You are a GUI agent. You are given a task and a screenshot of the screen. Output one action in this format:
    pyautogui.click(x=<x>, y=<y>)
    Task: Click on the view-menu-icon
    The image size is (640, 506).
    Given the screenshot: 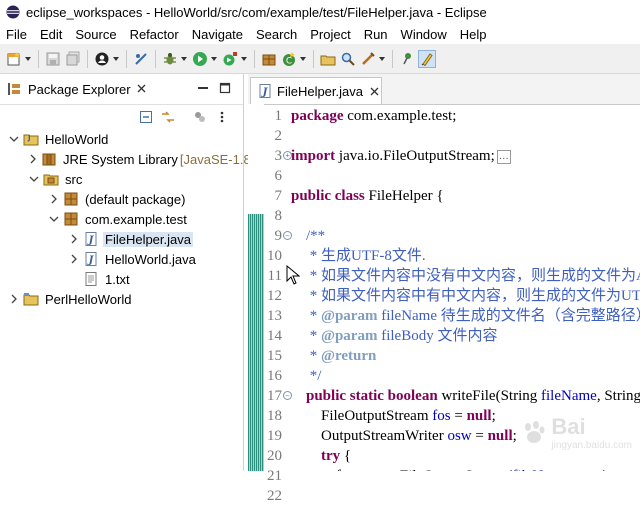 What is the action you would take?
    pyautogui.click(x=222, y=117)
    